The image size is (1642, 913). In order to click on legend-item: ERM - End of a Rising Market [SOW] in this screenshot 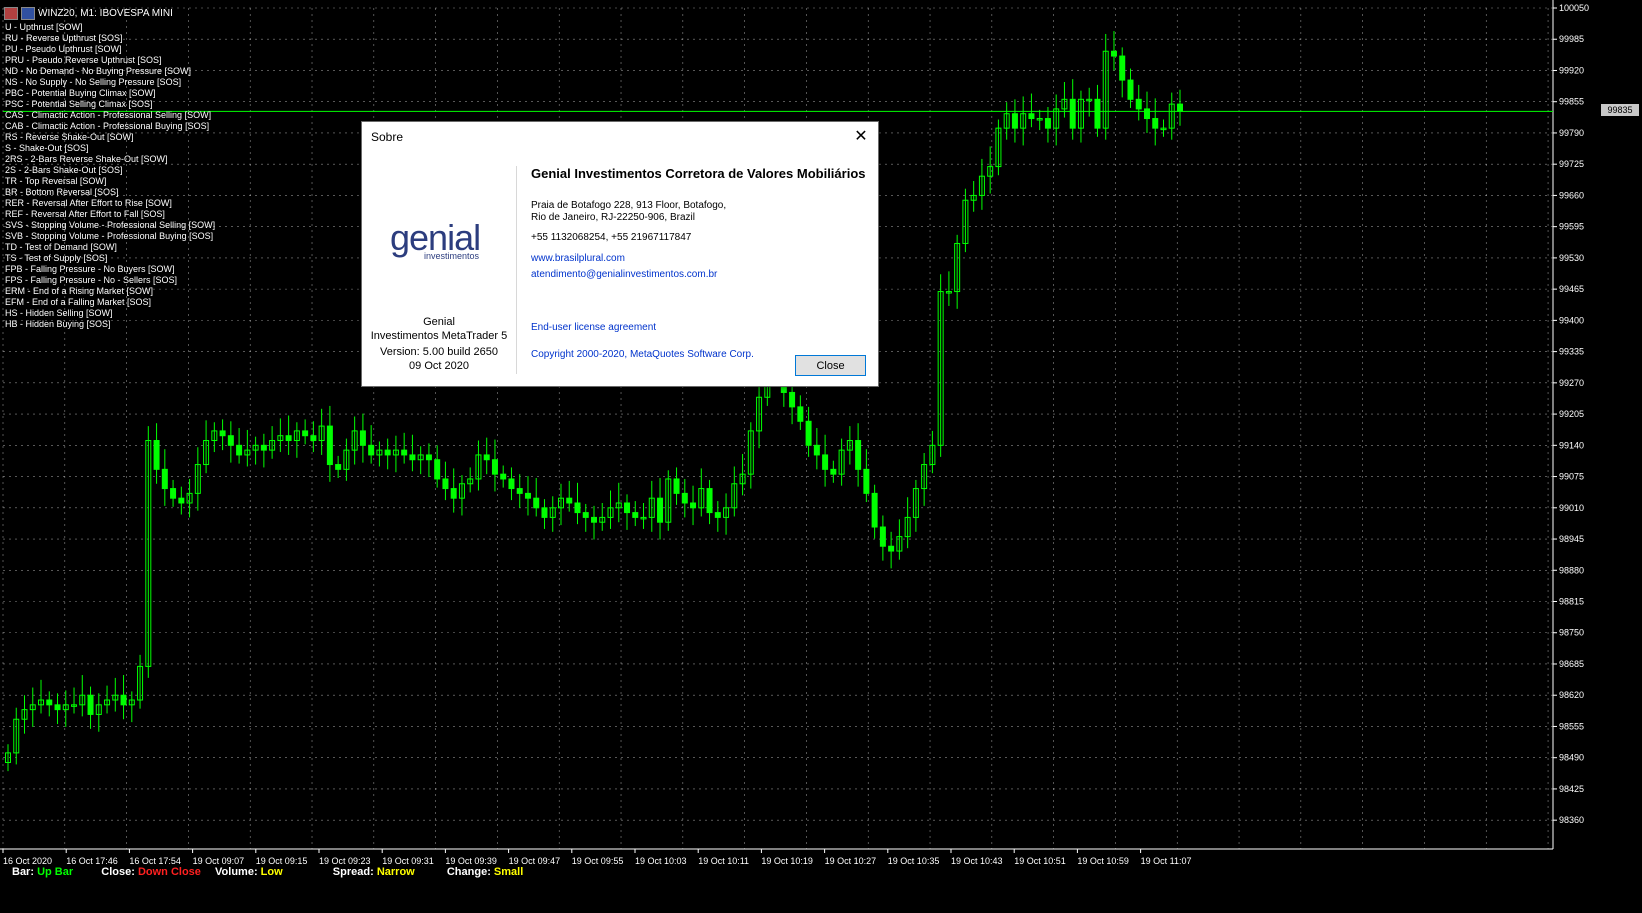, I will do `click(79, 291)`.